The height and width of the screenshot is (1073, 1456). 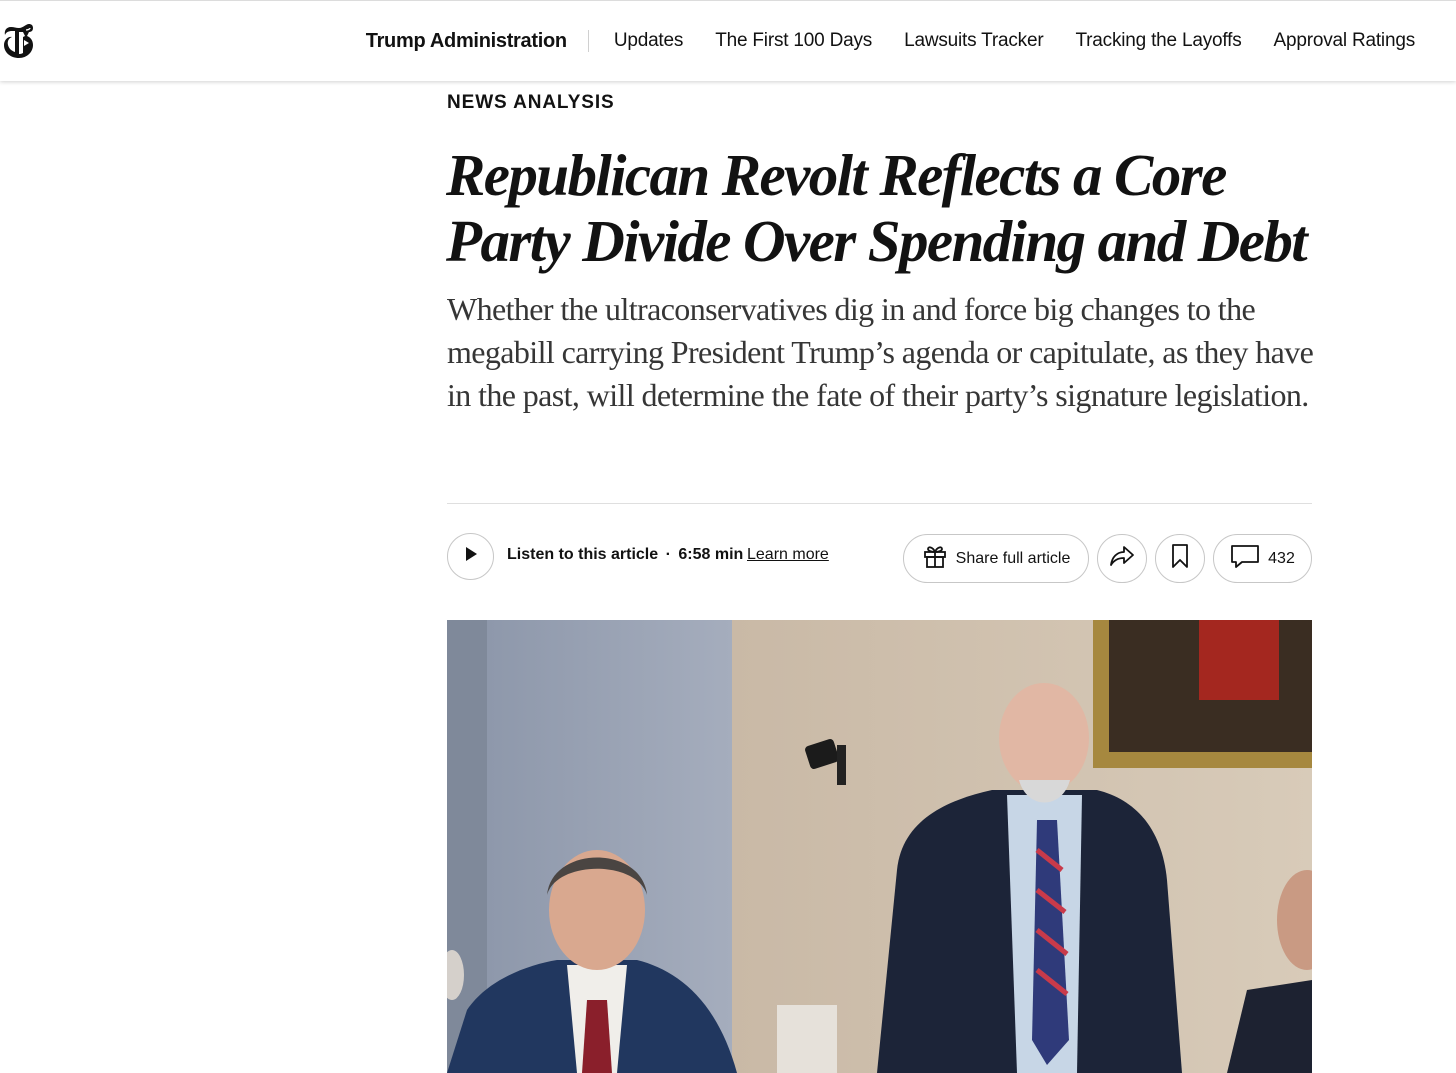 What do you see at coordinates (1345, 41) in the screenshot?
I see `nav-link-approval-ratings: Approval Ratings` at bounding box center [1345, 41].